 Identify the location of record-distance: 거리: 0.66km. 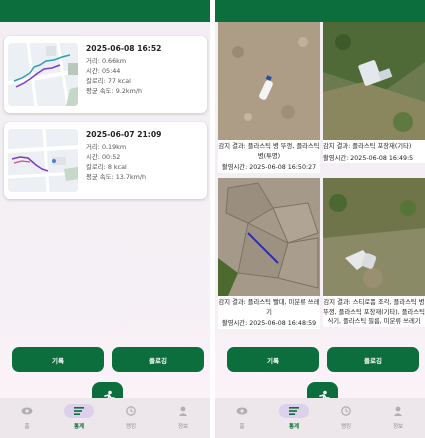
(106, 61).